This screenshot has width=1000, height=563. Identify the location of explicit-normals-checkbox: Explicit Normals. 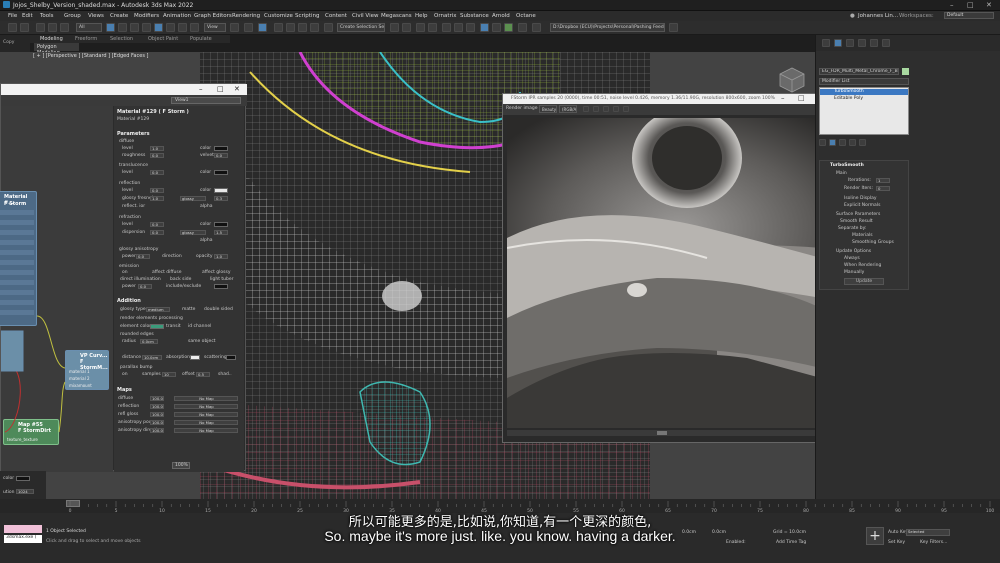
(862, 205).